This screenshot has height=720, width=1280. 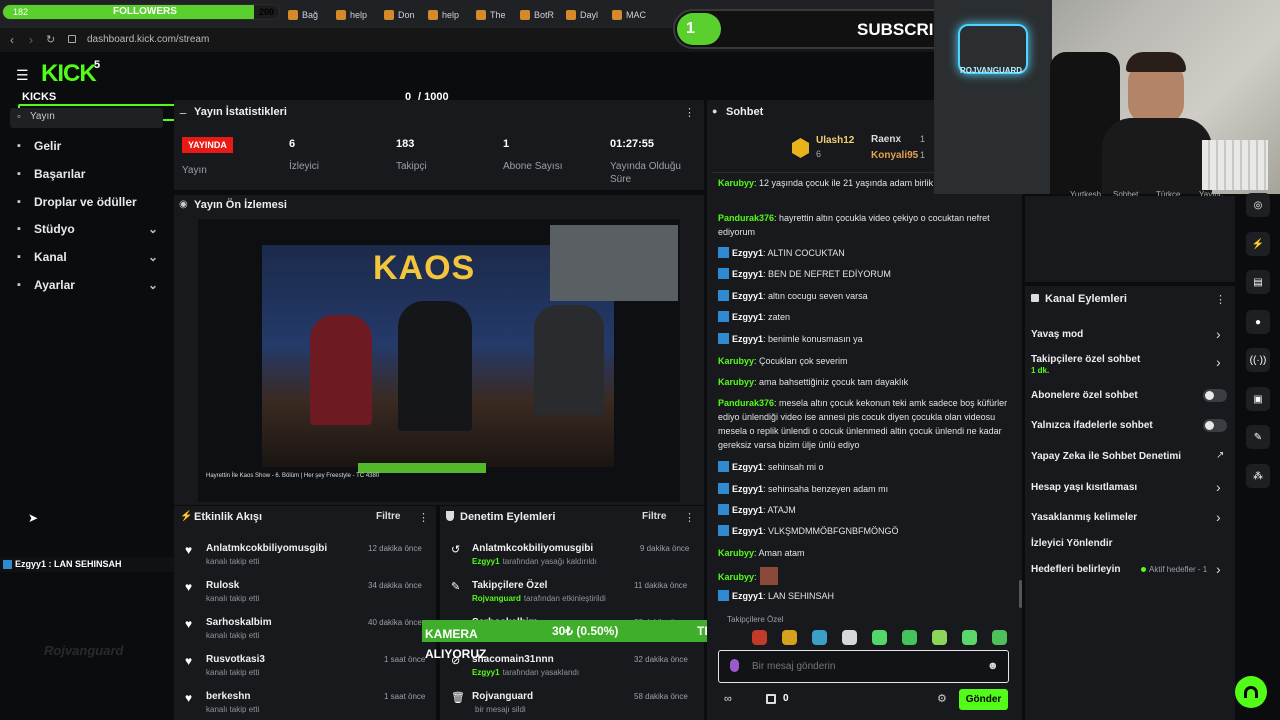 I want to click on neon-text: ROJVANGUARD, so click(x=991, y=70).